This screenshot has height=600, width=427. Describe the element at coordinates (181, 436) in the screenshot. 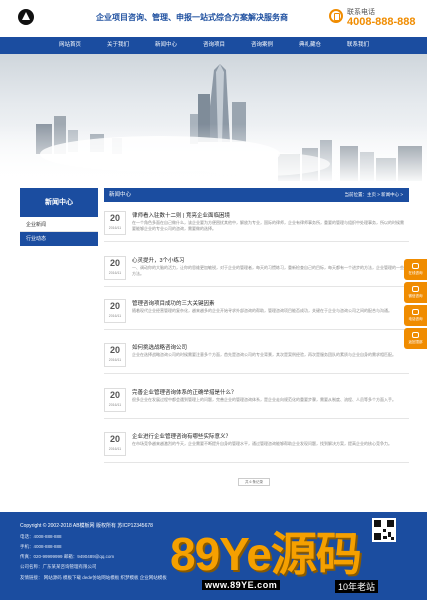

I see `news-title: 企业进行企业管理咨询有哪些实际意义？` at that location.